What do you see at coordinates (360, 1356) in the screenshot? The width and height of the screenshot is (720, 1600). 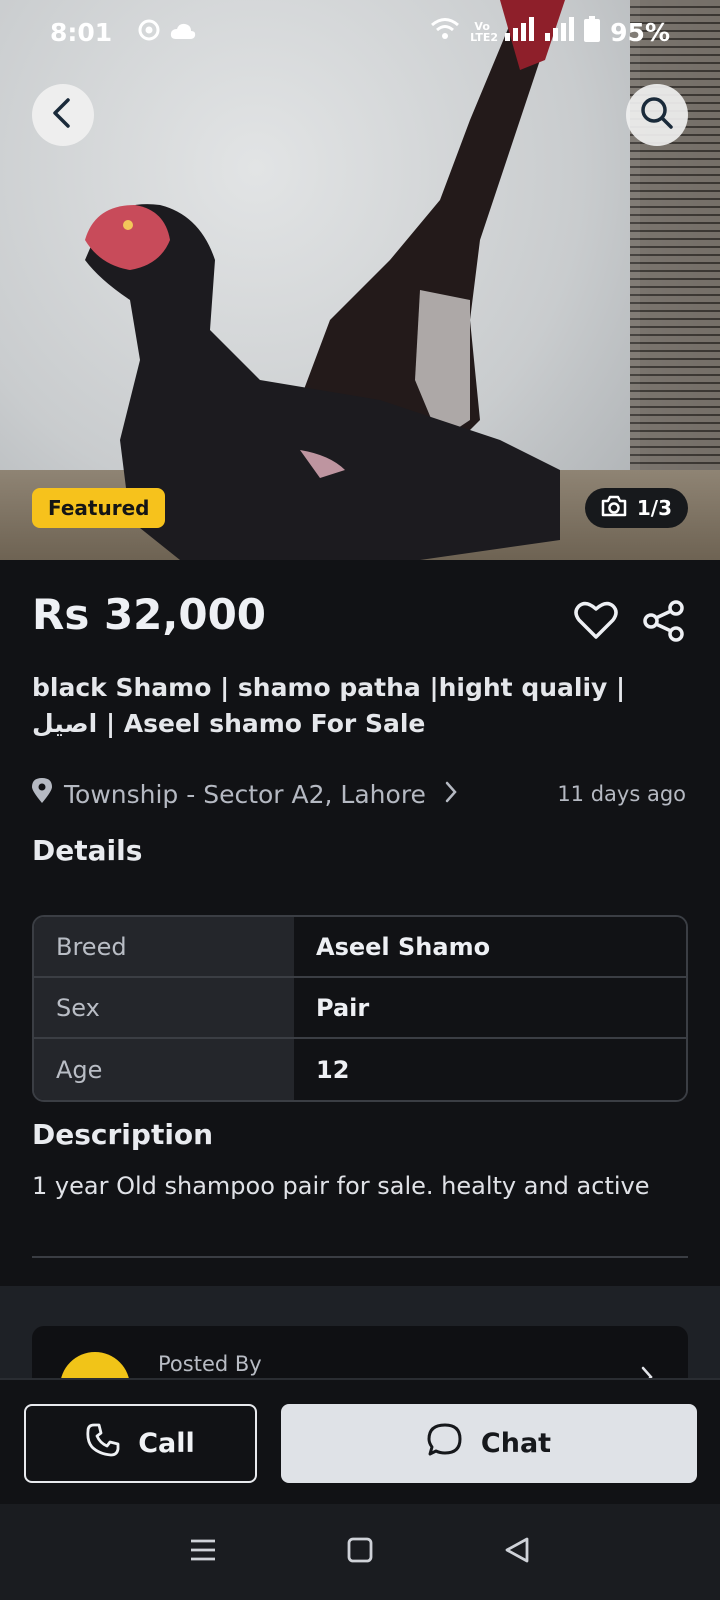 I see `seller-card: Posted By` at bounding box center [360, 1356].